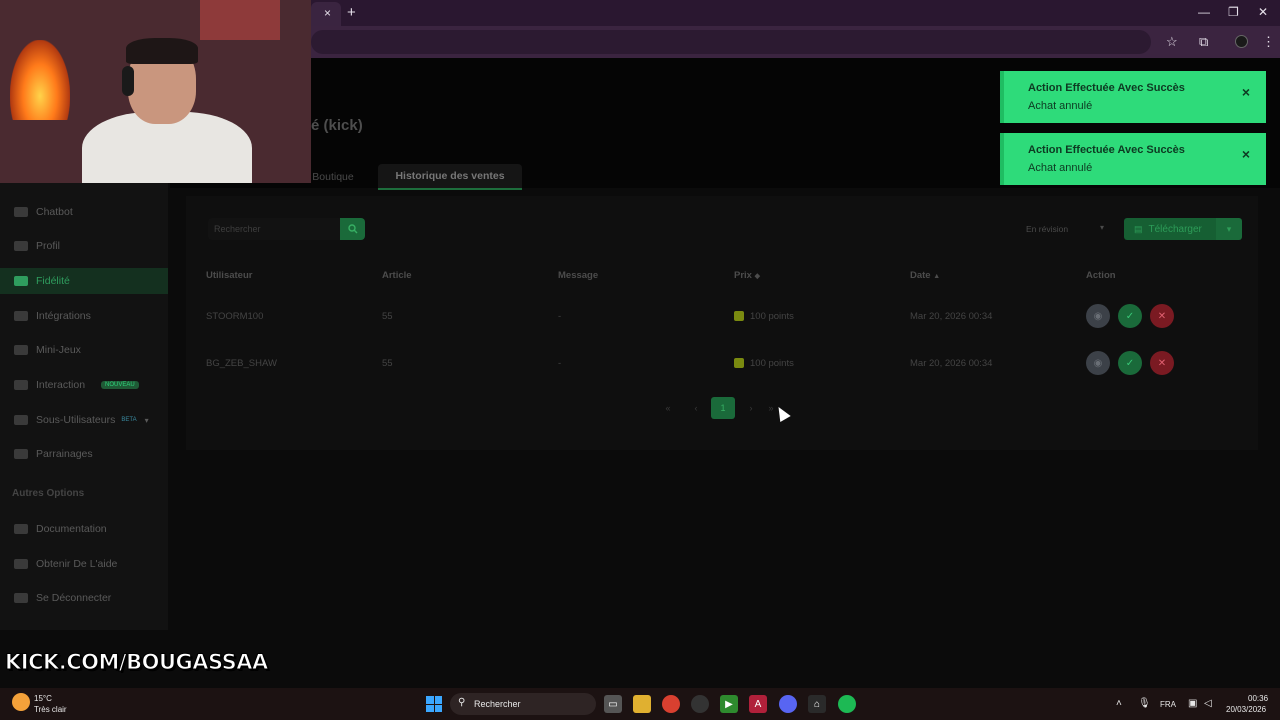  I want to click on sidebar-item-mini-jeux: Mini-Jeux, so click(84, 350).